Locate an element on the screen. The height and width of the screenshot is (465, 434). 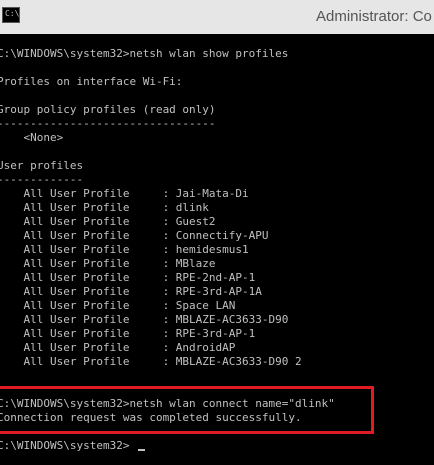
profile-line: All User Profile : dlink is located at coordinates (104, 207).